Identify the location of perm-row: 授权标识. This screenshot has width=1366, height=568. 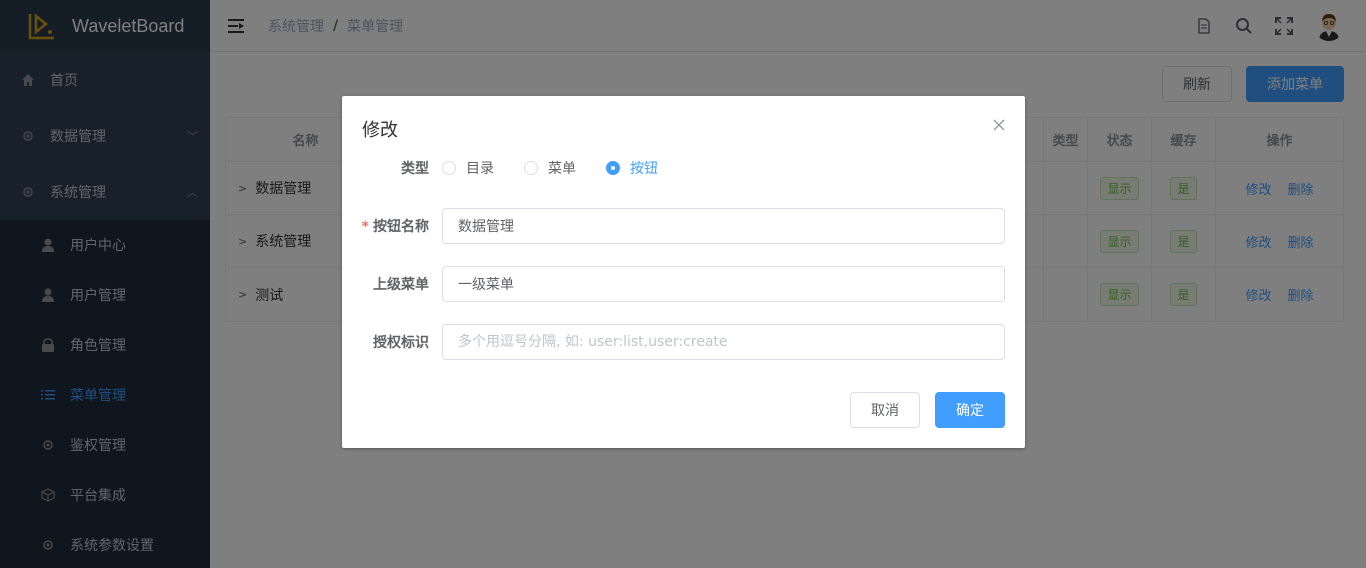
(683, 342).